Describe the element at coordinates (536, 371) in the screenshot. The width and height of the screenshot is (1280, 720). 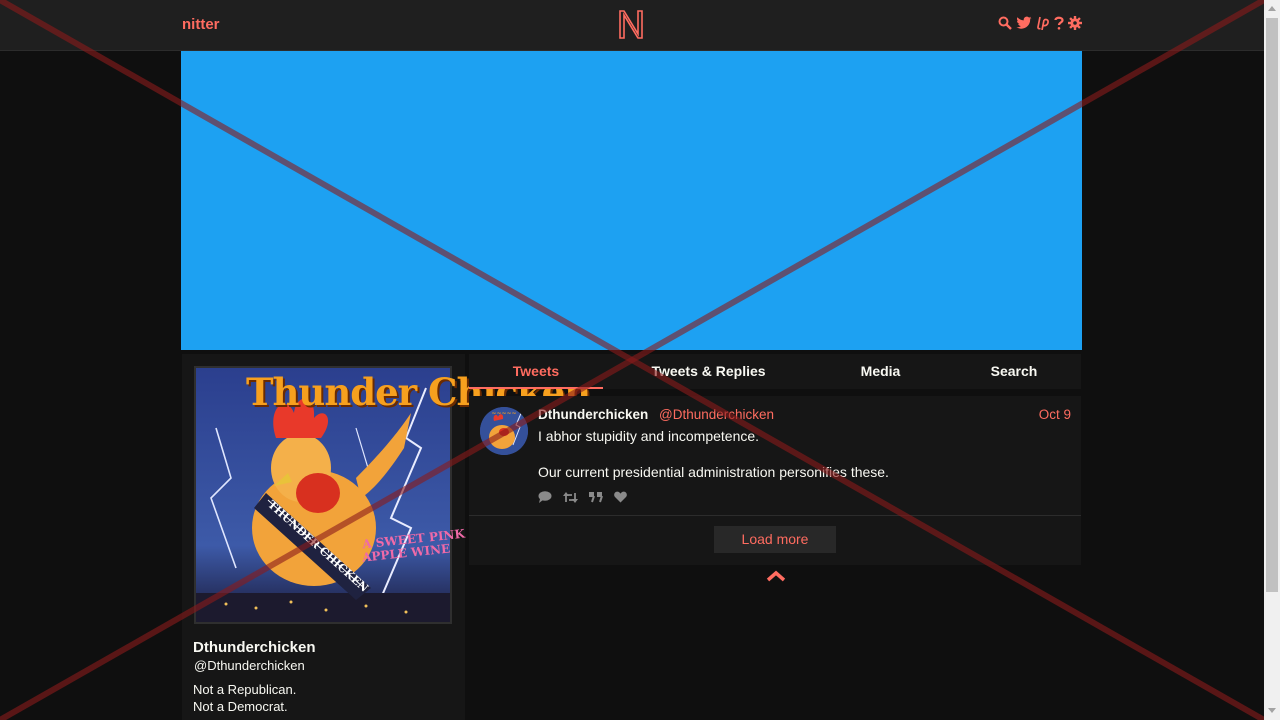
I see `tab-tweets: Tweets` at that location.